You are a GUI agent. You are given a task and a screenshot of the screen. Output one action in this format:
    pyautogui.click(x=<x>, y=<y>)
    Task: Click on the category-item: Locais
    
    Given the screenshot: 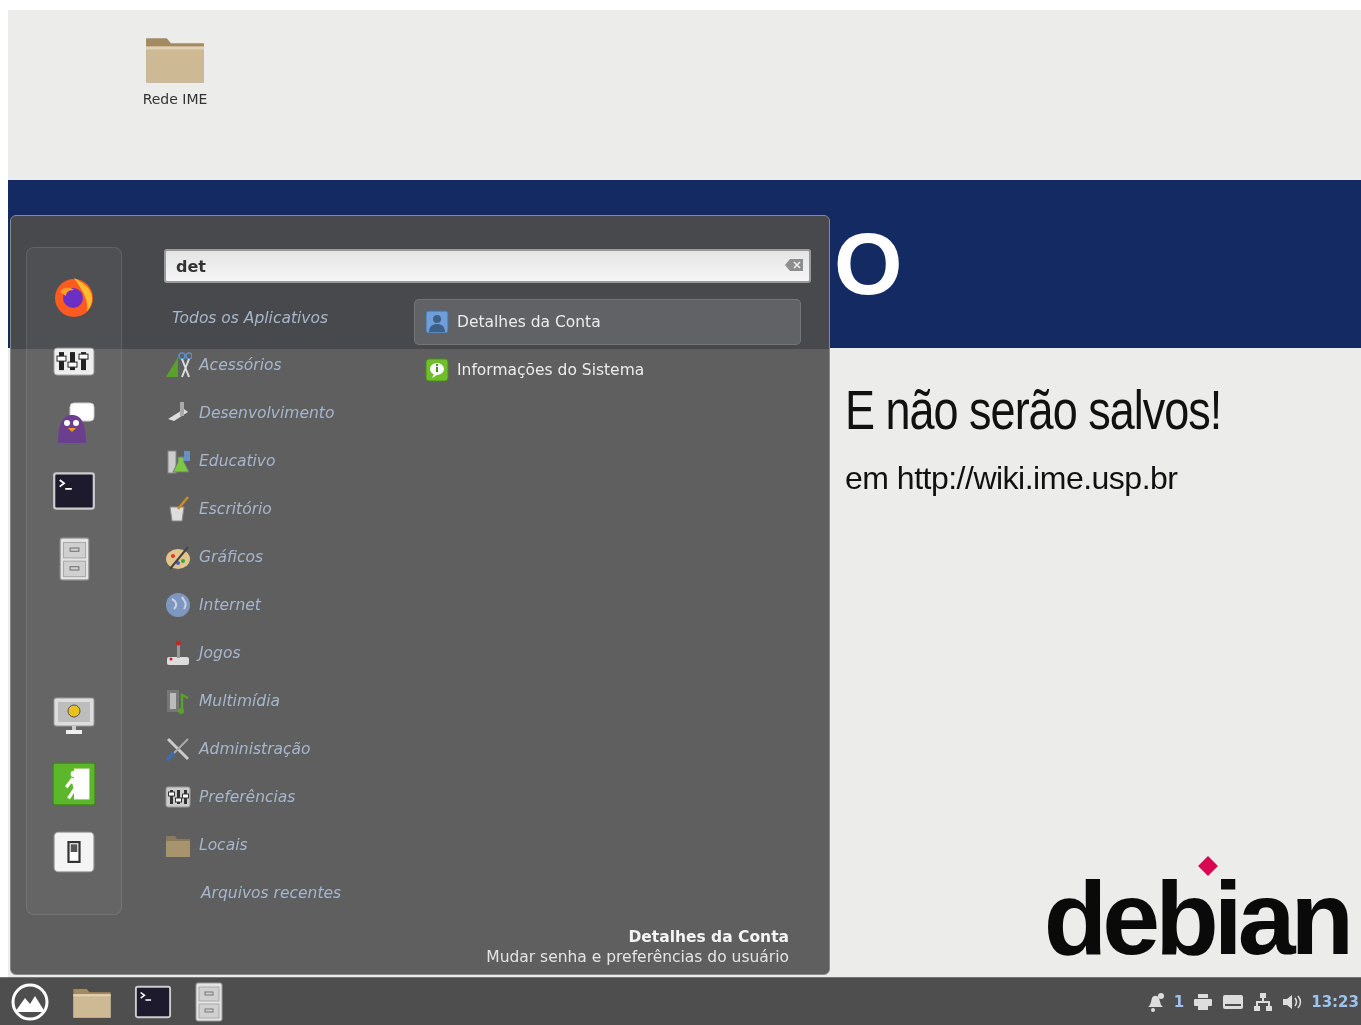 What is the action you would take?
    pyautogui.click(x=223, y=845)
    